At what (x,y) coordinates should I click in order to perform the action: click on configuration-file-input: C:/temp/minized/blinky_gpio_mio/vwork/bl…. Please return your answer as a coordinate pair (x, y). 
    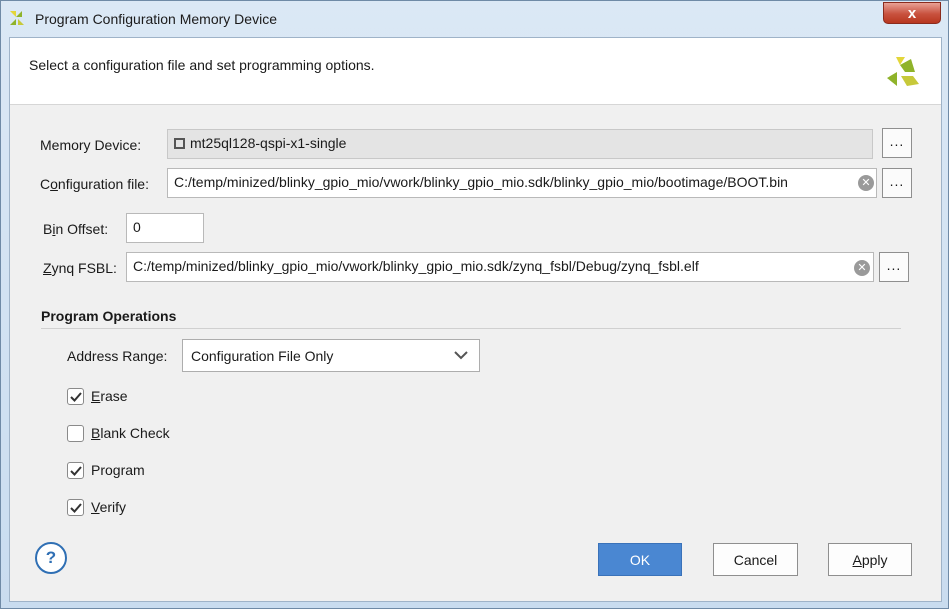
    Looking at the image, I should click on (522, 183).